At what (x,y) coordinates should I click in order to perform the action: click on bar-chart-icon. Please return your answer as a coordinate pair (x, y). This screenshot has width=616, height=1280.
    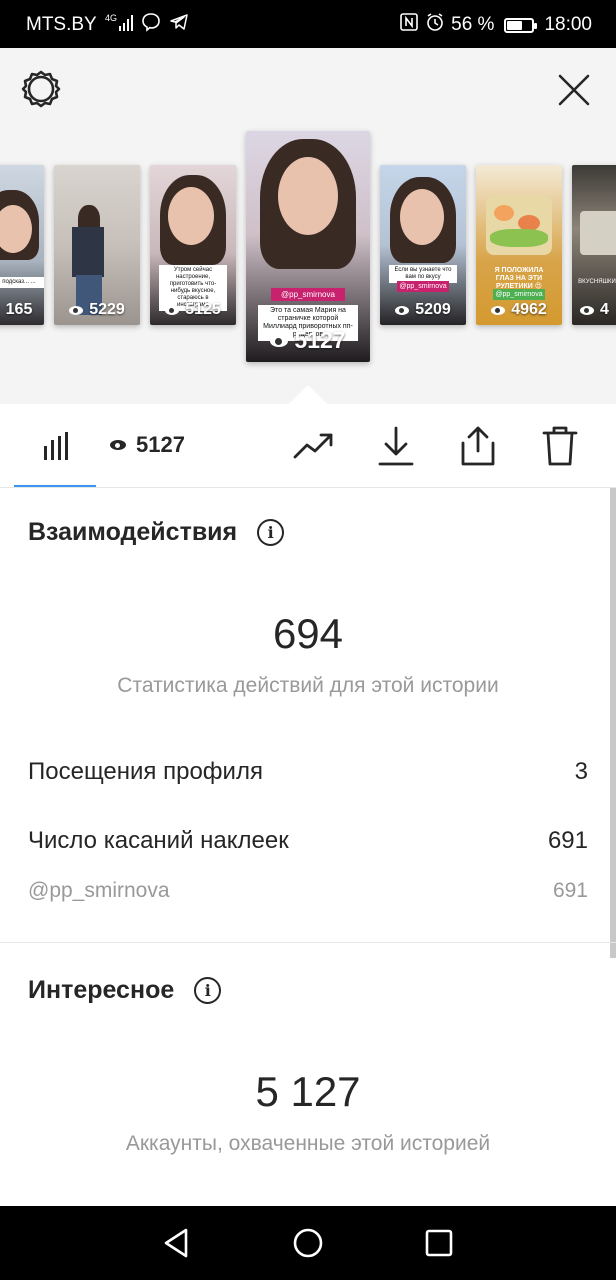
    Looking at the image, I should click on (56, 446).